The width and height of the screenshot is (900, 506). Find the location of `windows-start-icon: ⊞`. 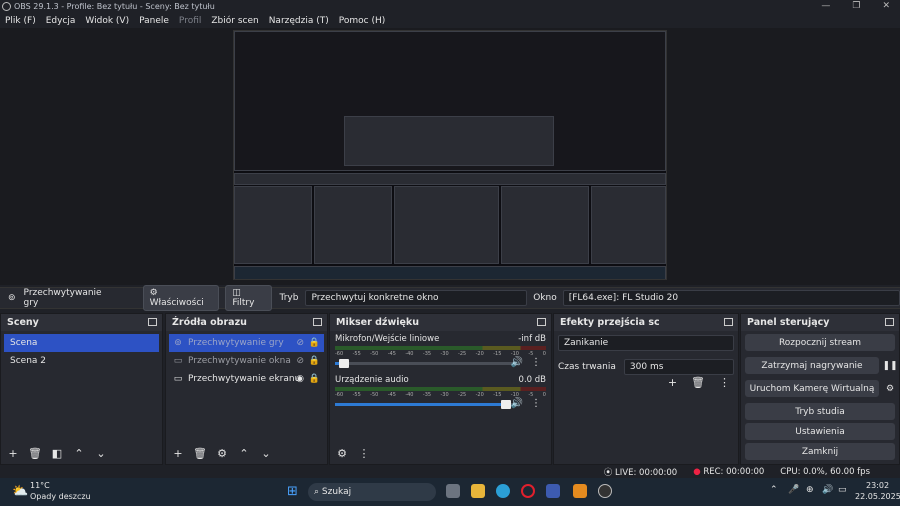

windows-start-icon: ⊞ is located at coordinates (292, 491).